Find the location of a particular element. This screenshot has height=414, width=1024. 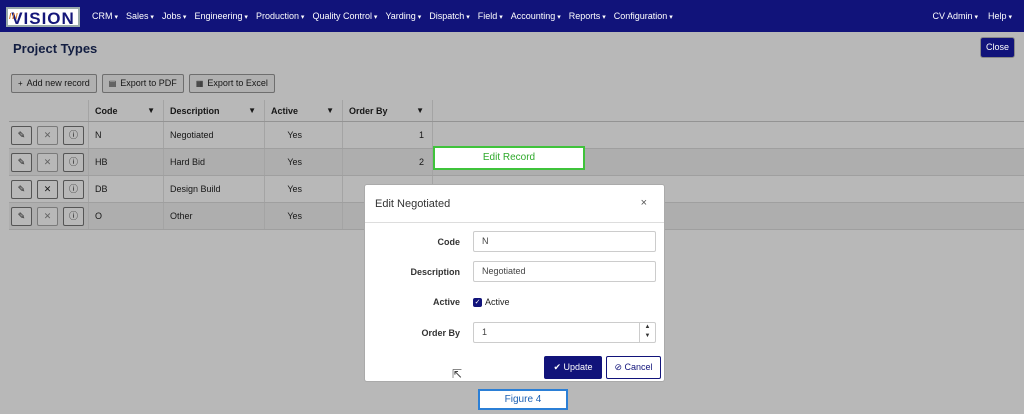

menu-reports: Reports is located at coordinates (587, 16).